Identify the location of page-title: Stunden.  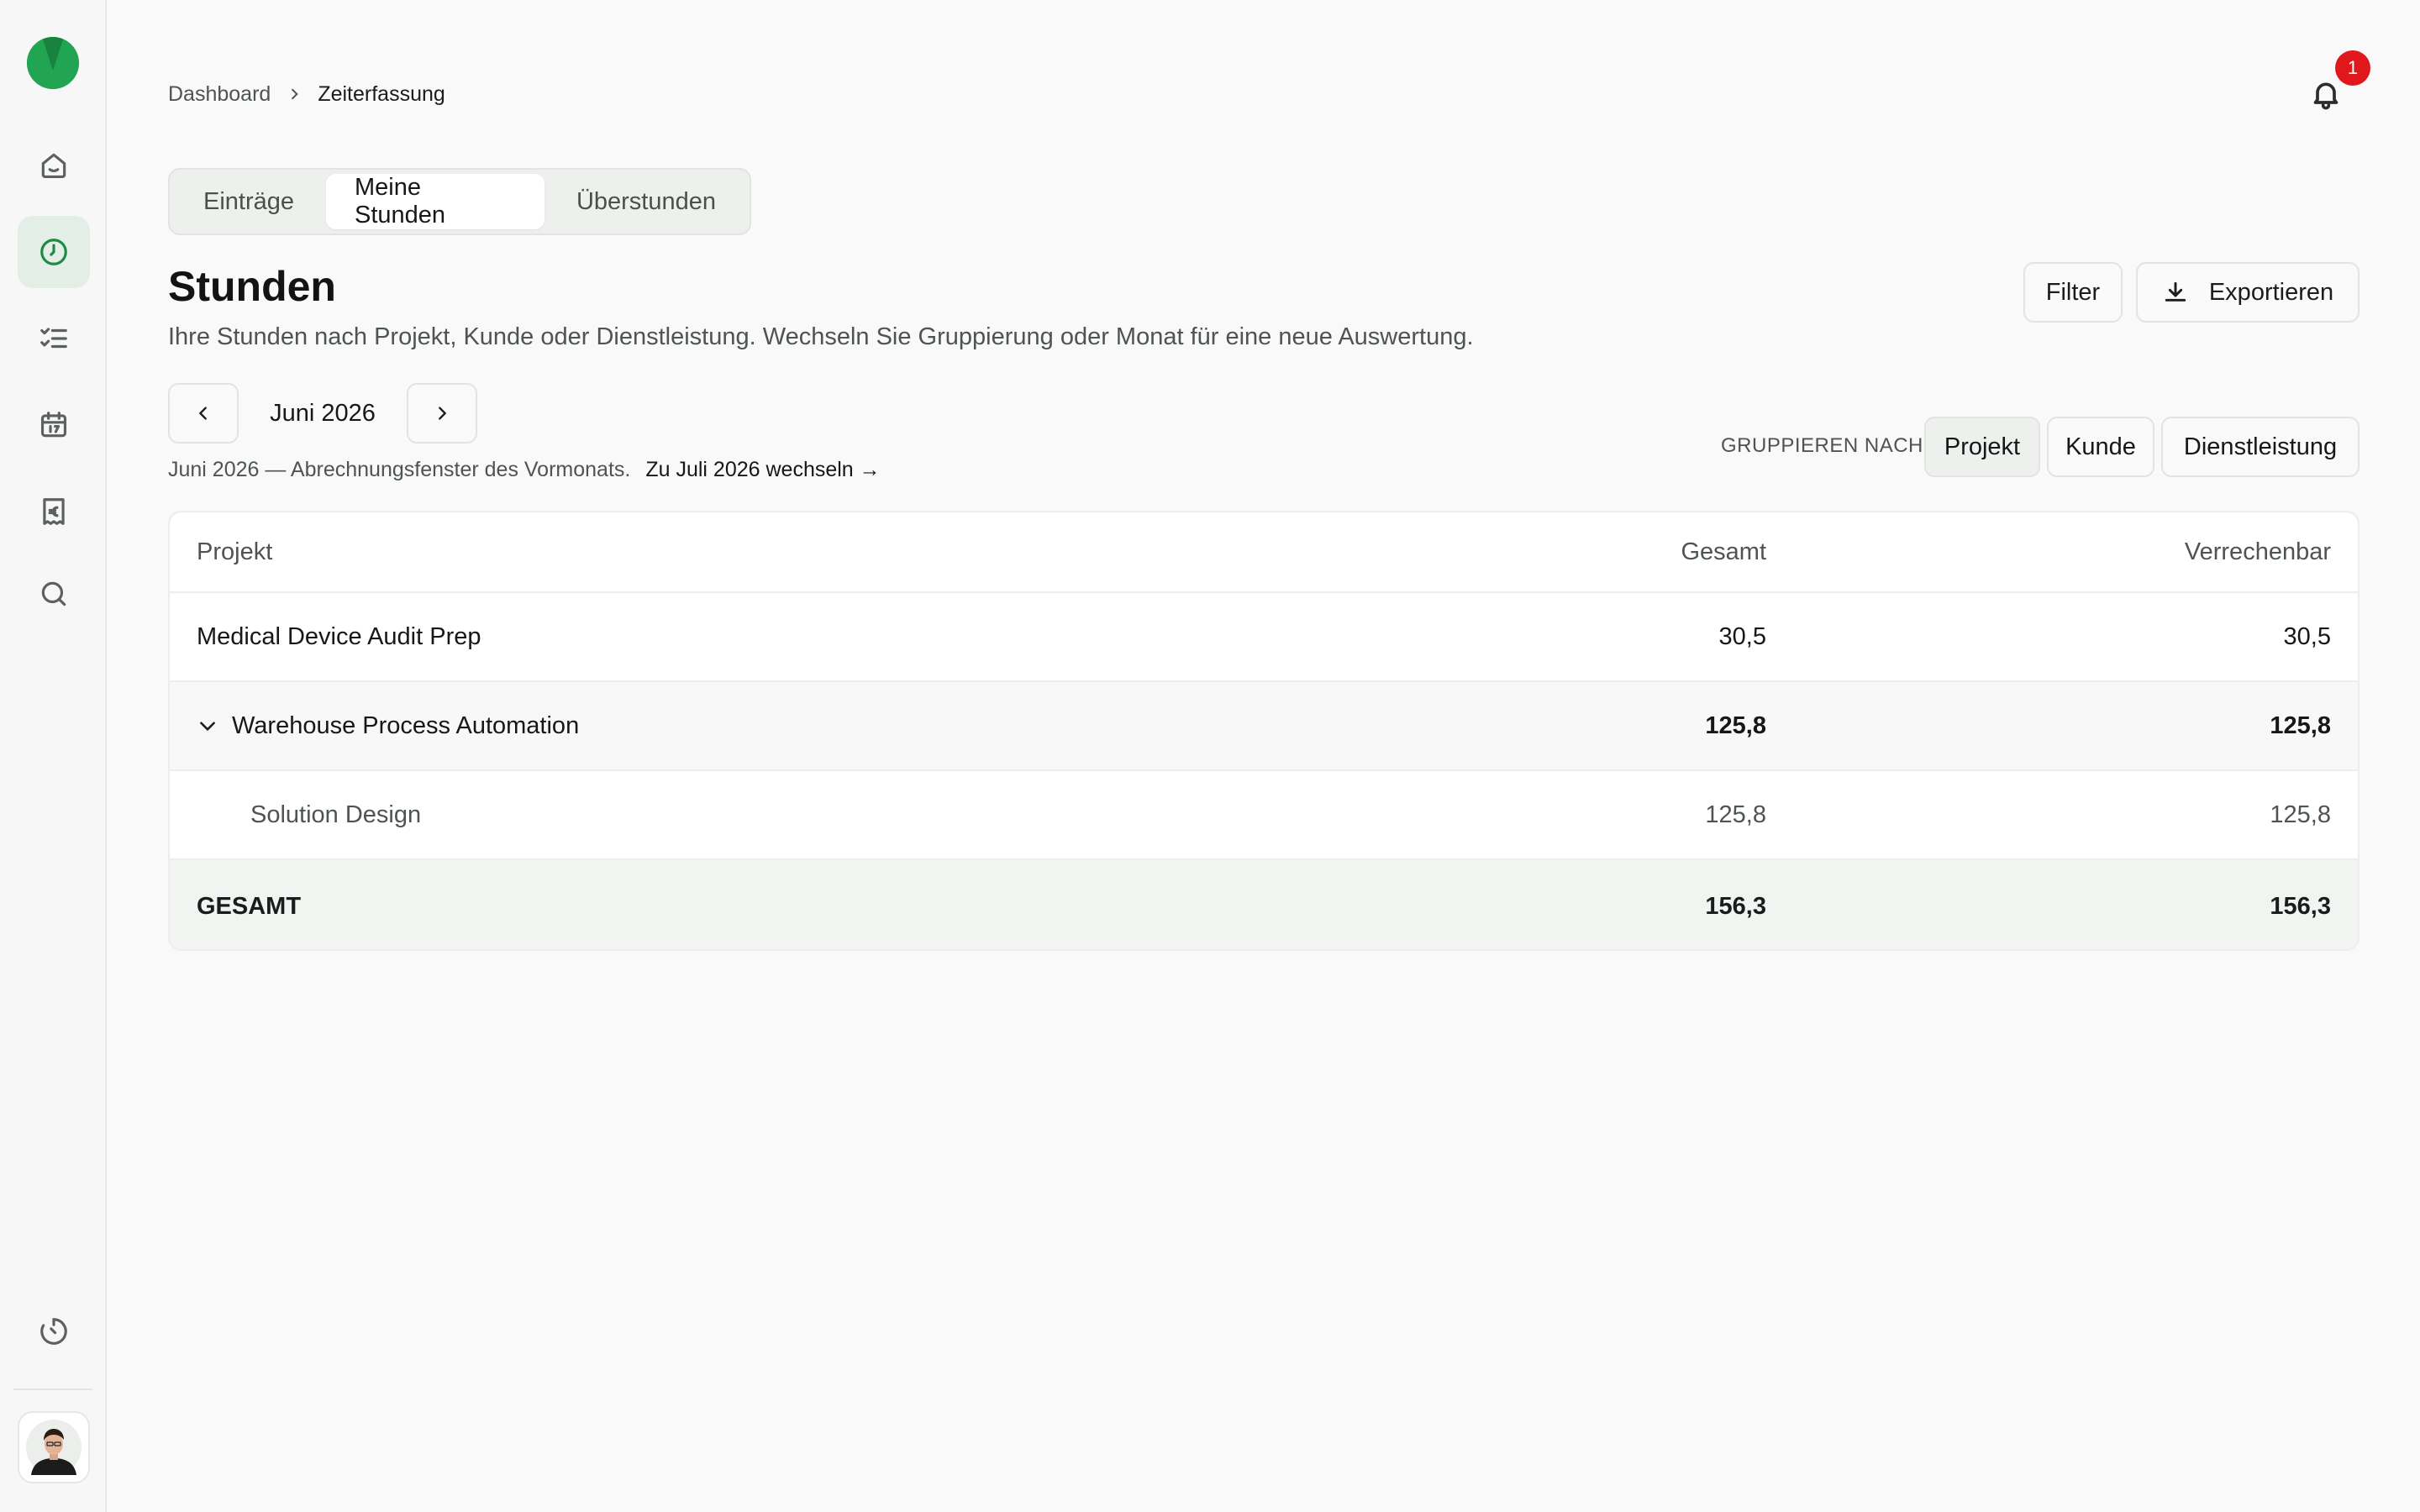
(252, 286).